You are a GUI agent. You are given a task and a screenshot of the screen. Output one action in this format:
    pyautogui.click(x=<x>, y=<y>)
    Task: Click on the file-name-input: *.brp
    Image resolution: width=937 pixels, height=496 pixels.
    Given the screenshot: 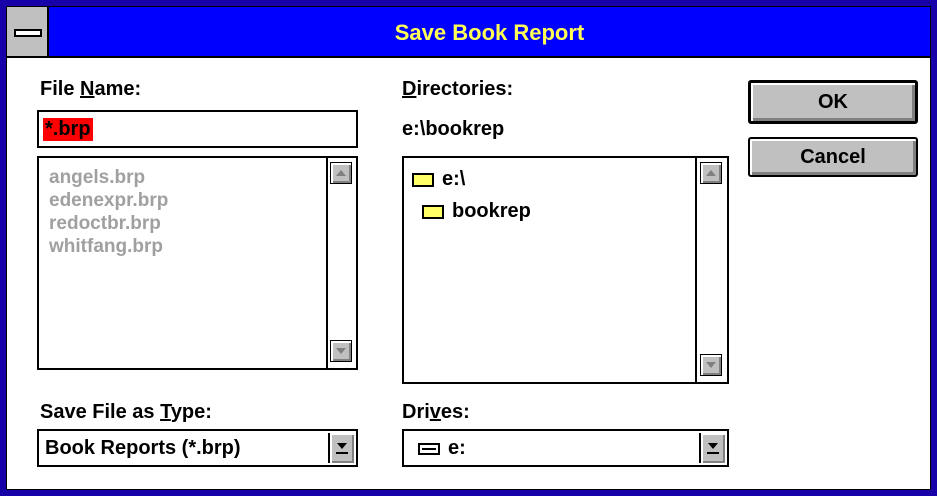 What is the action you would take?
    pyautogui.click(x=197, y=129)
    